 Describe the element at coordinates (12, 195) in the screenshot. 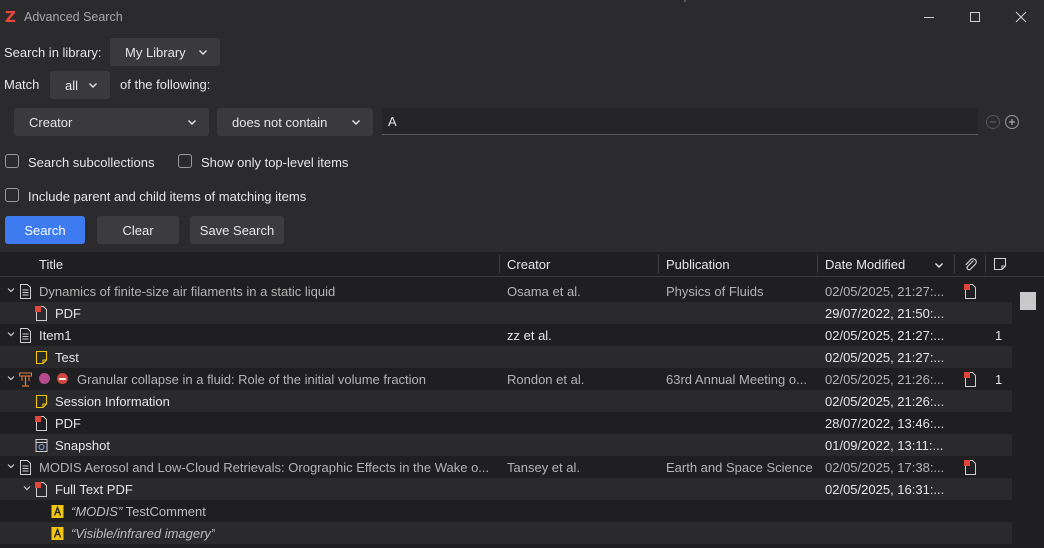

I see `include-parent-child-checkbox` at that location.